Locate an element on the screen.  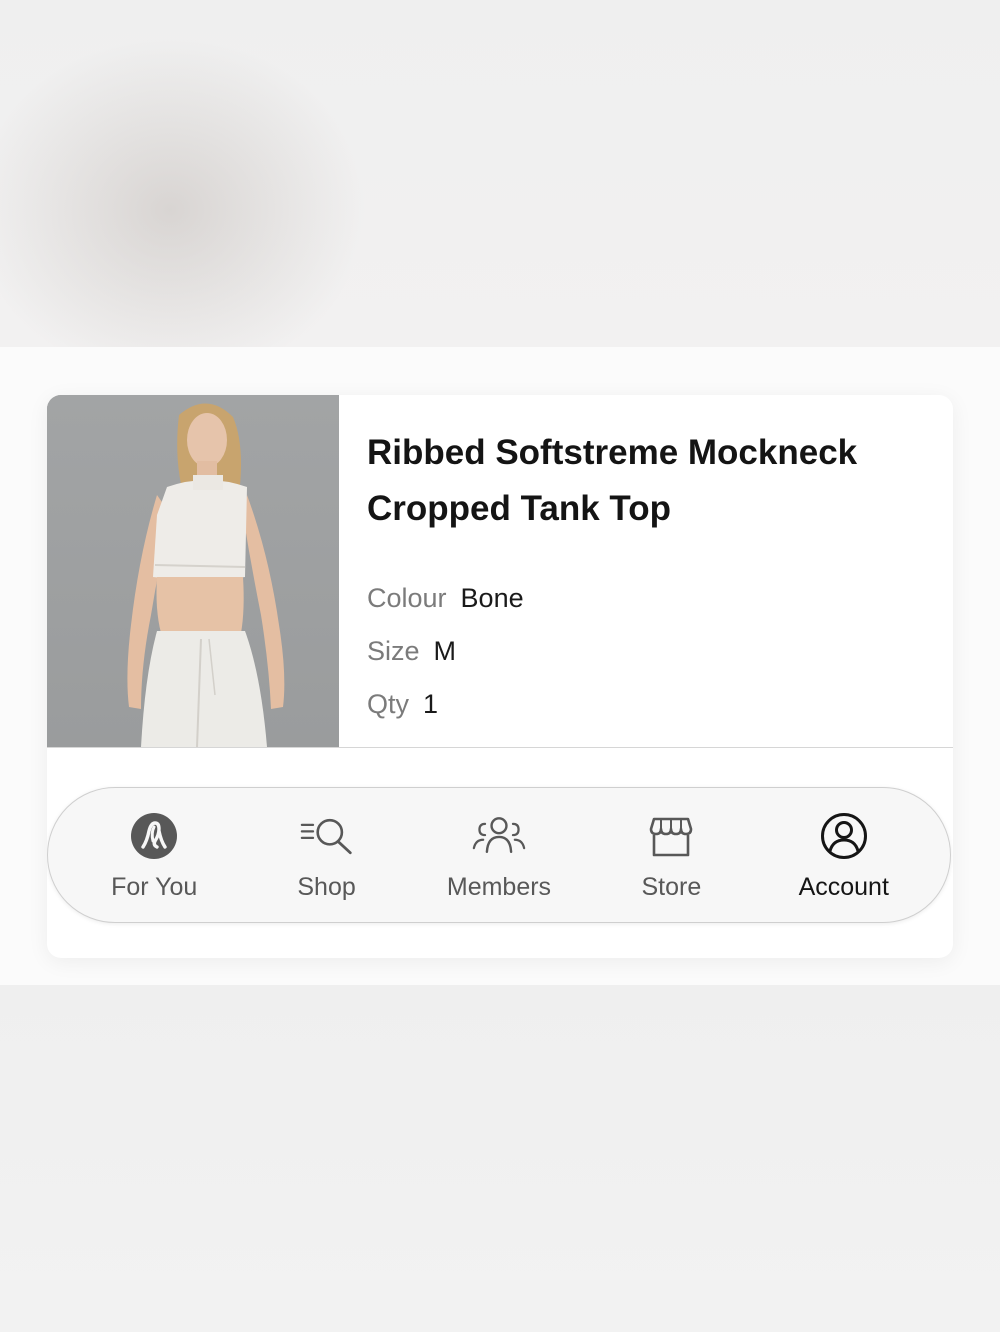
product-photo is located at coordinates (193, 571).